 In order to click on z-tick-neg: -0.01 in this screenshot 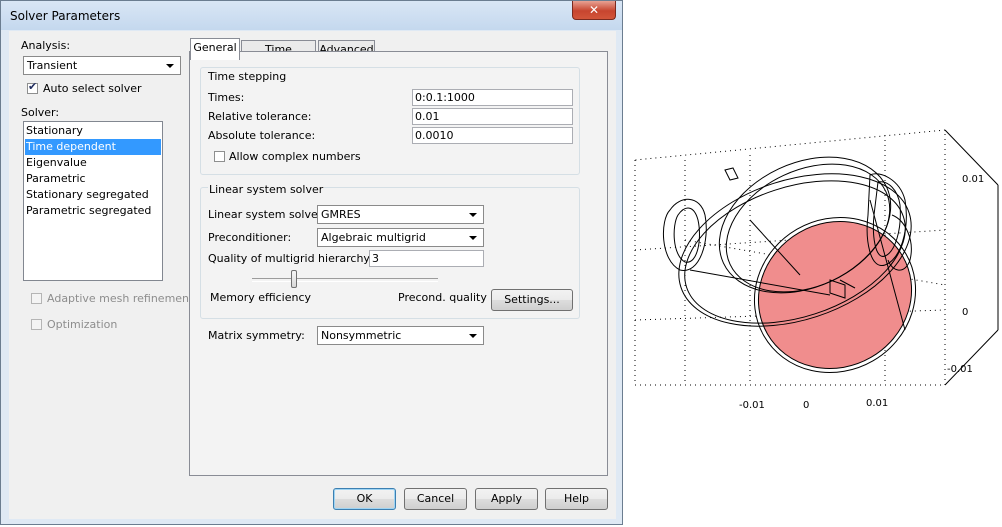, I will do `click(960, 369)`.